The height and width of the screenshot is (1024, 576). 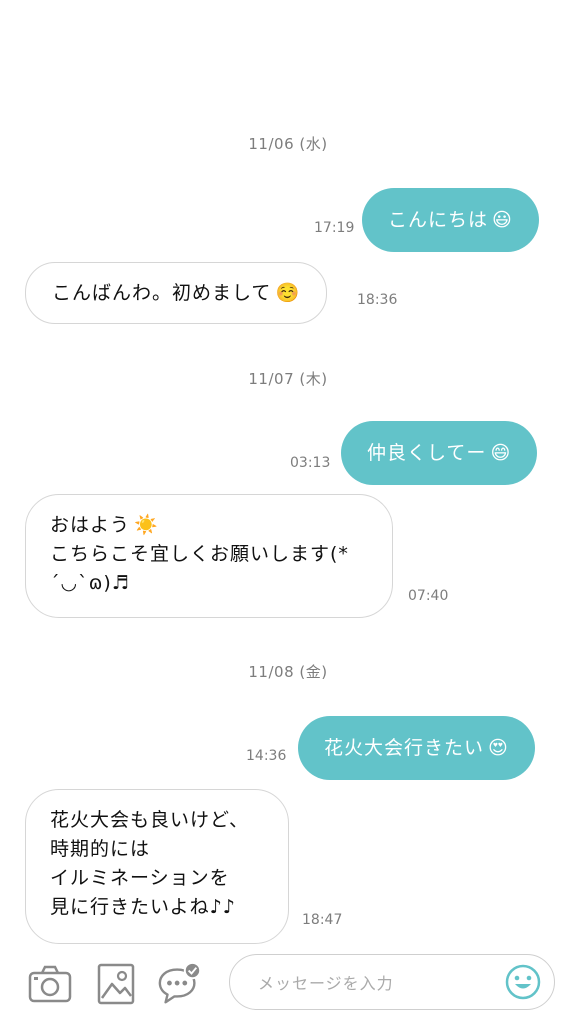 I want to click on message-bubble-outgoing: こんにちは 😃, so click(x=450, y=220).